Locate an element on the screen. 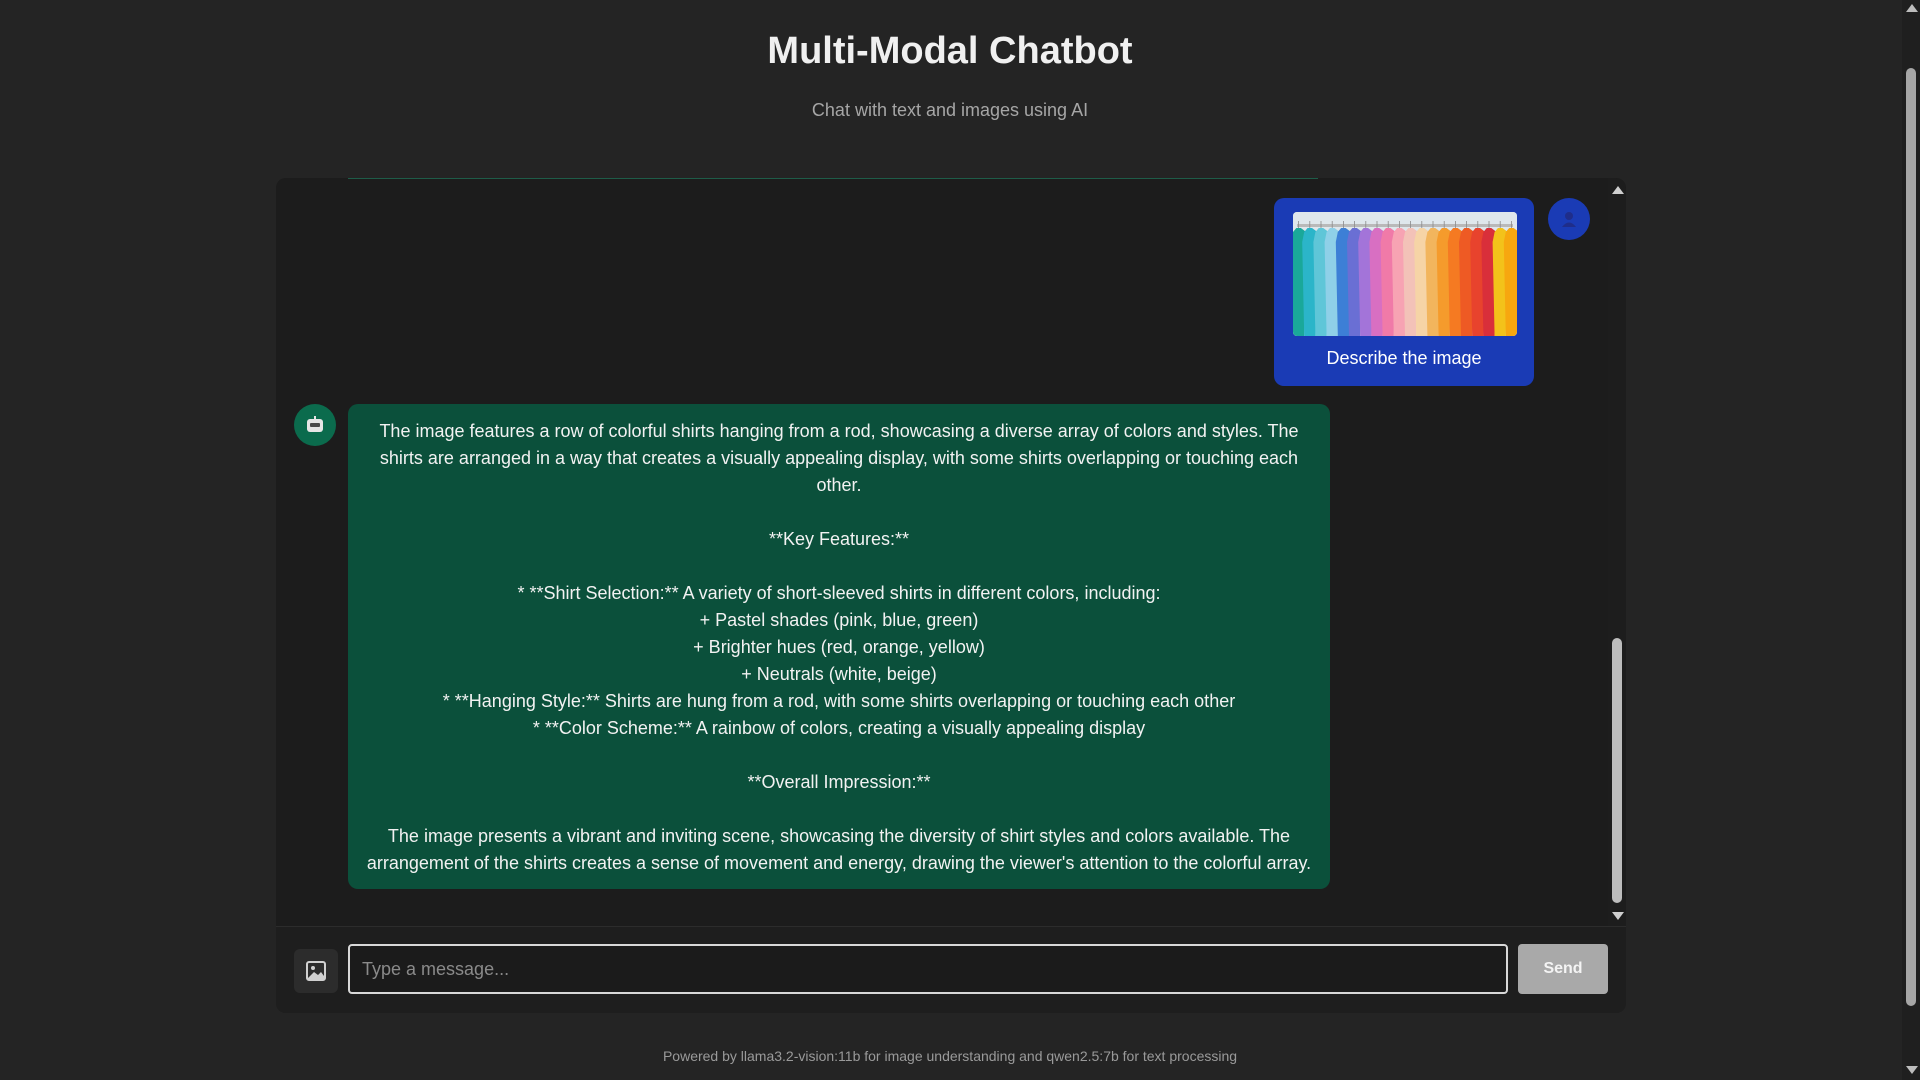  message-input is located at coordinates (928, 969).